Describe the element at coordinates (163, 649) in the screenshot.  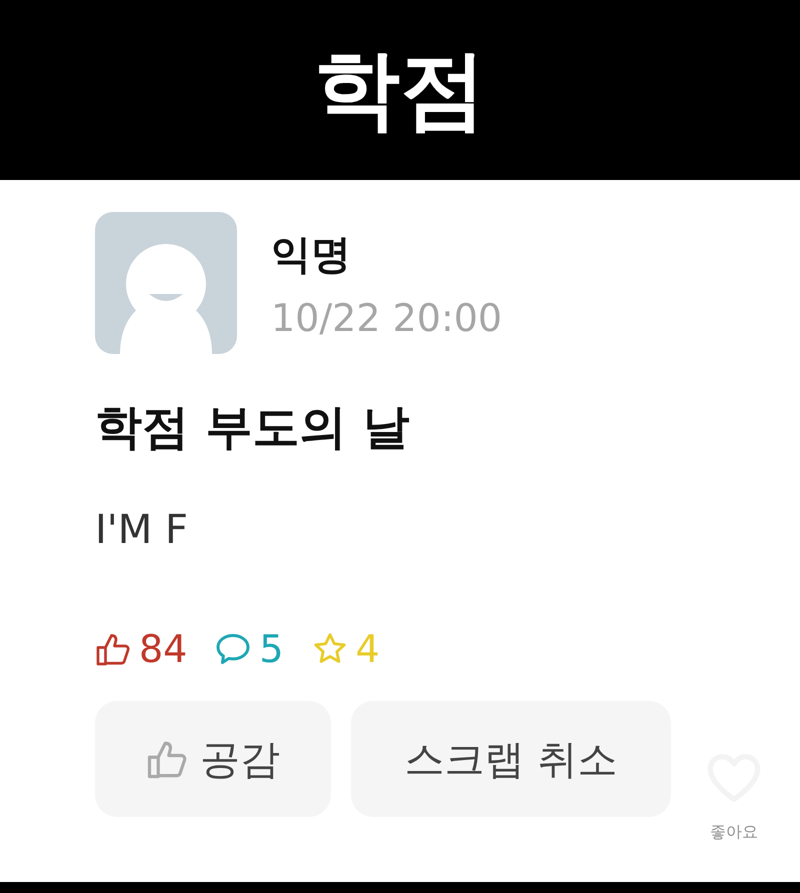
I see `like-count: 84` at that location.